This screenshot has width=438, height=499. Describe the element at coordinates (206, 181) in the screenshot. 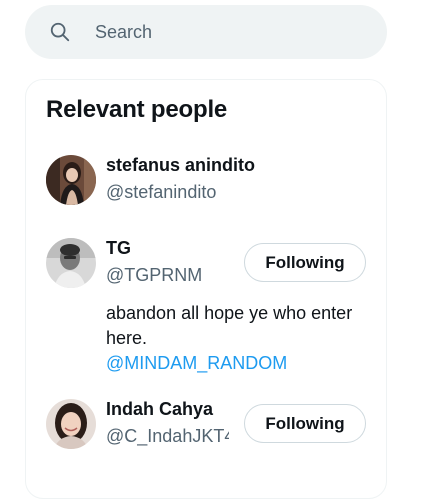

I see `person-stefanus-anindito: stefanus anindito @stefanindito` at that location.